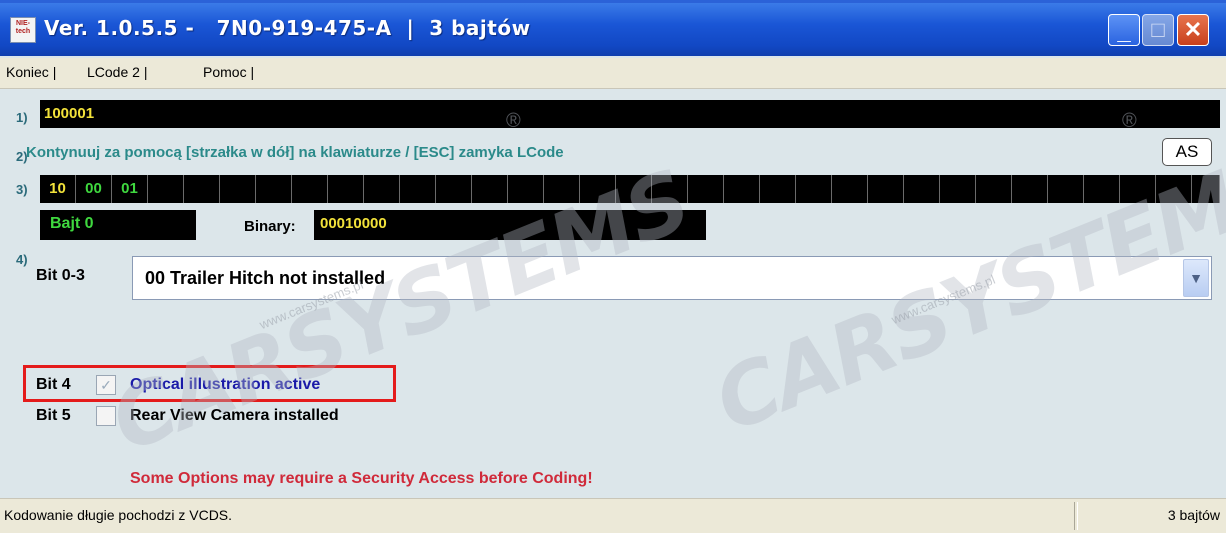 Image resolution: width=1226 pixels, height=533 pixels. Describe the element at coordinates (118, 515) in the screenshot. I see `status-message: Kodowanie długie pochodzi z VCDS.` at that location.